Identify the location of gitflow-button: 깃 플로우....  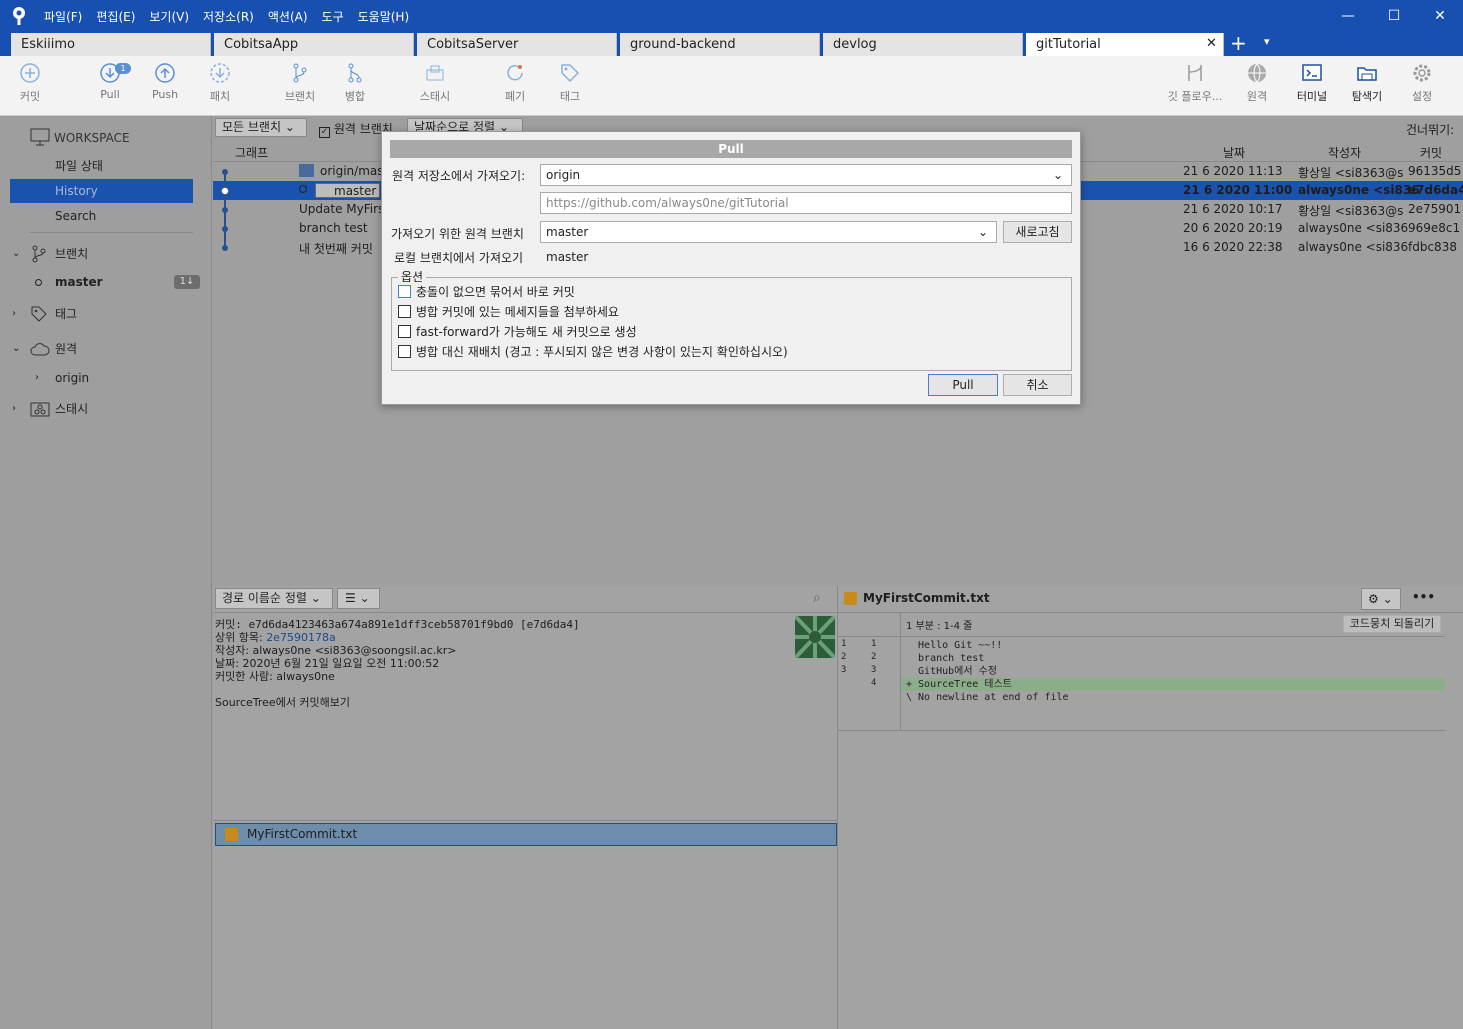
(1195, 83).